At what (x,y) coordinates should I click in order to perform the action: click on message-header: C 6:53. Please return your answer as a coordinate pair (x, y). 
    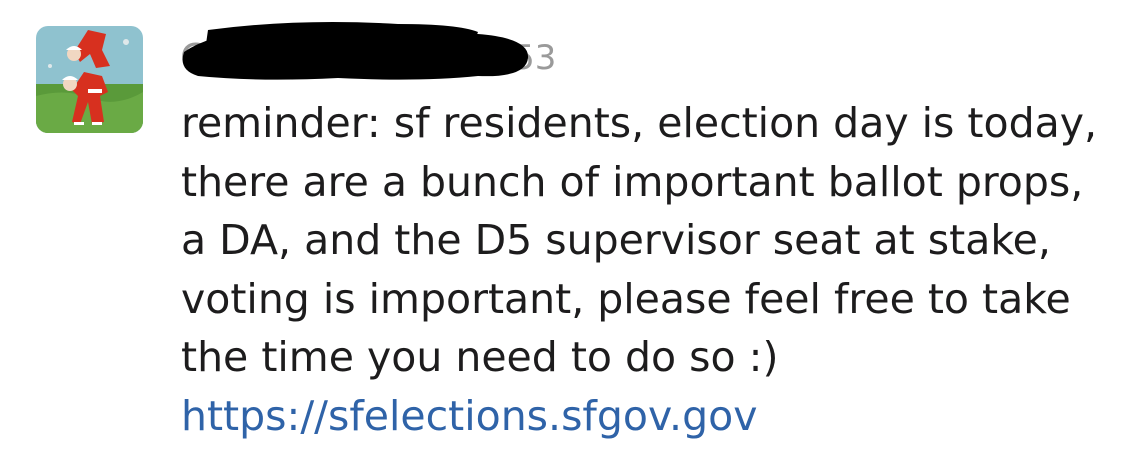
    Looking at the image, I should click on (390, 50).